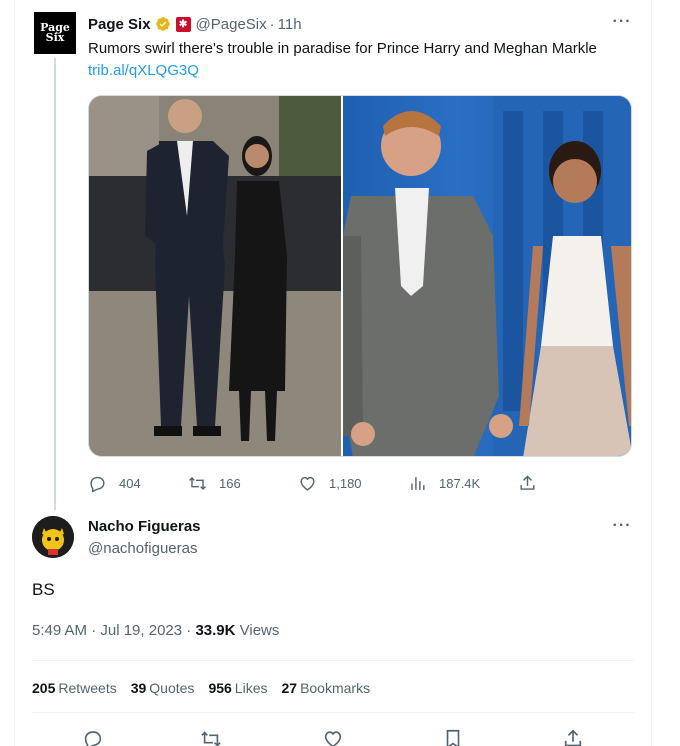 This screenshot has width=680, height=746. I want to click on views-icon, so click(418, 483).